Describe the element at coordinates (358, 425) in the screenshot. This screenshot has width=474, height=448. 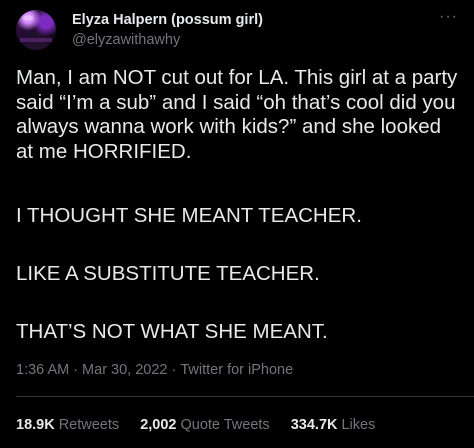
I see `likes-label: Likes` at that location.